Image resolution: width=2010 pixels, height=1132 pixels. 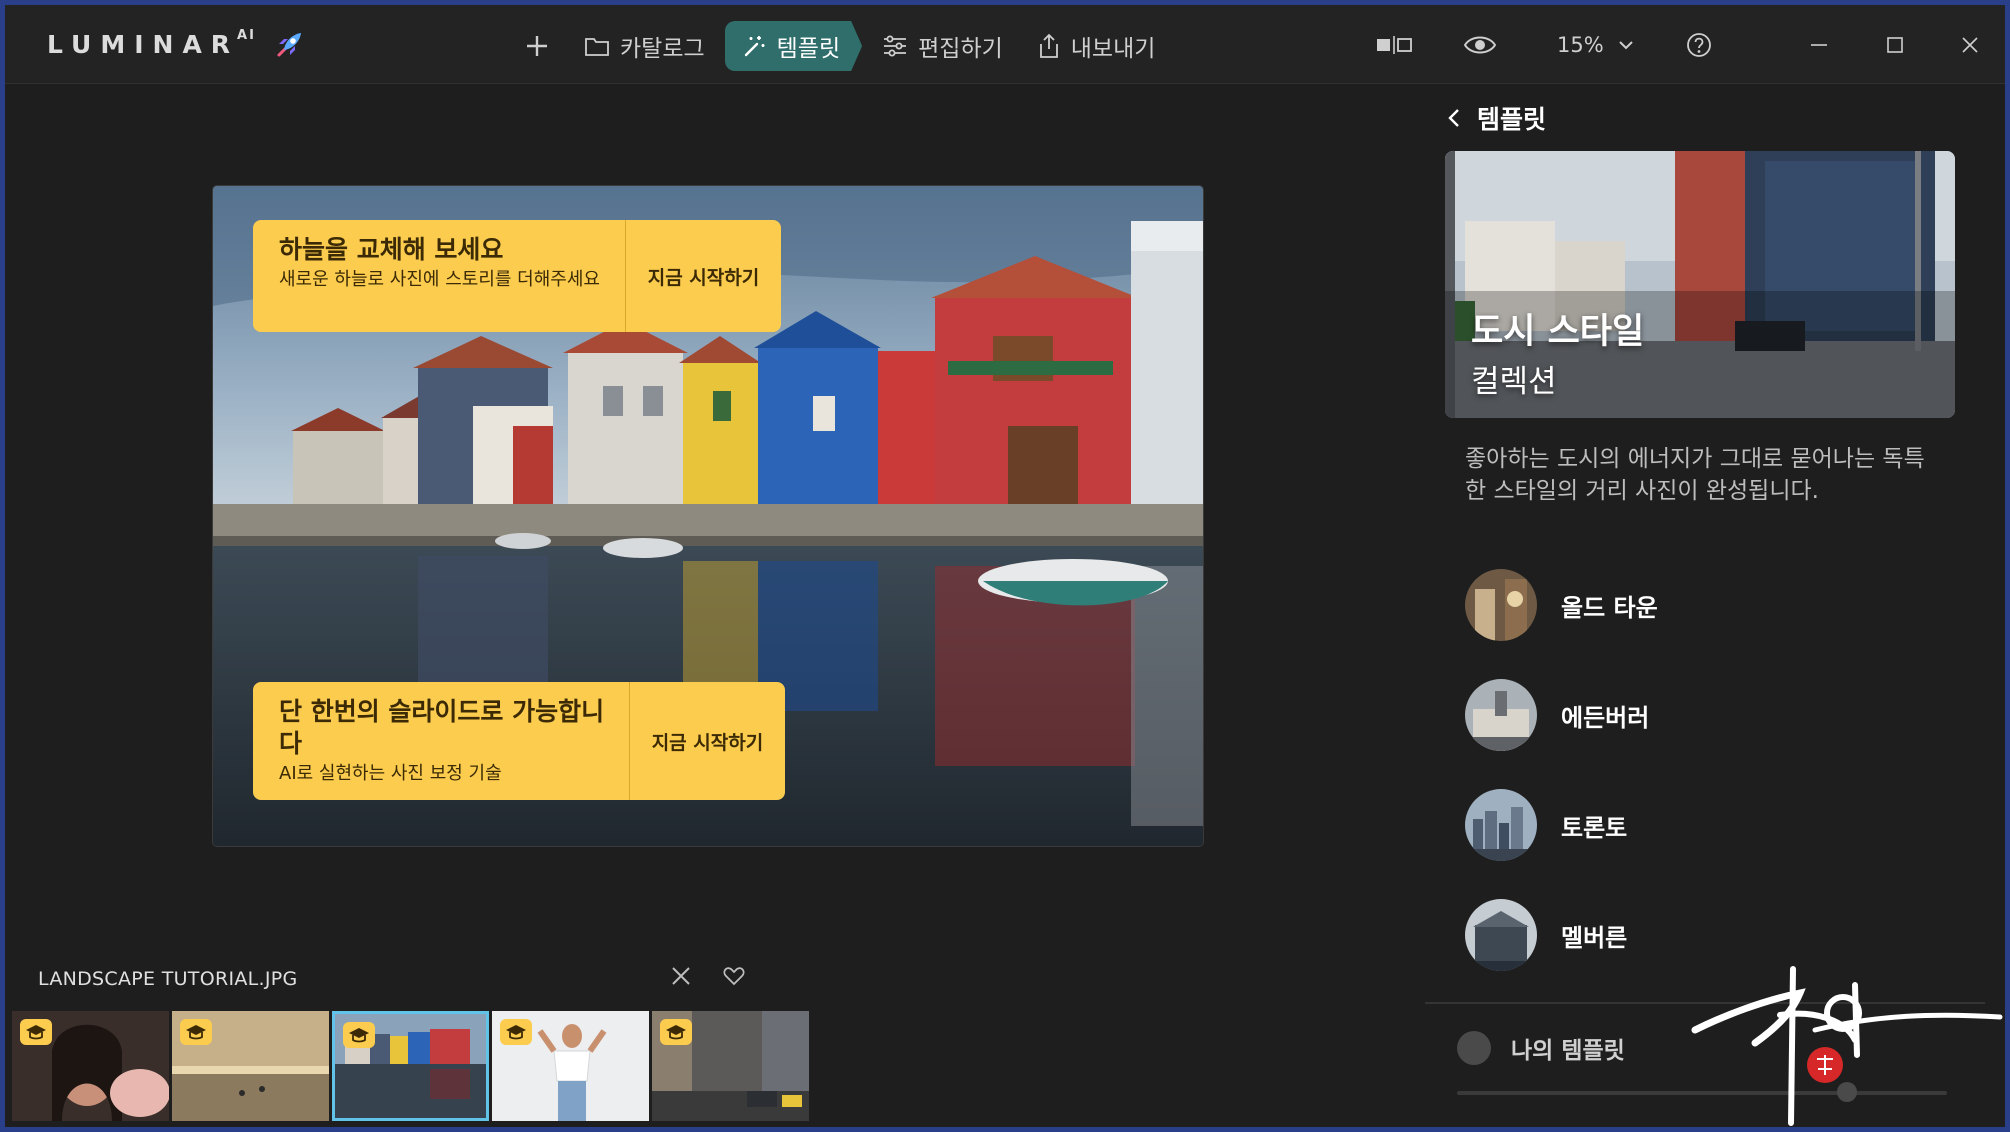 What do you see at coordinates (439, 279) in the screenshot?
I see `promo-subtitle: 새로운 하늘로 사진에 스토리를 더해주세요` at bounding box center [439, 279].